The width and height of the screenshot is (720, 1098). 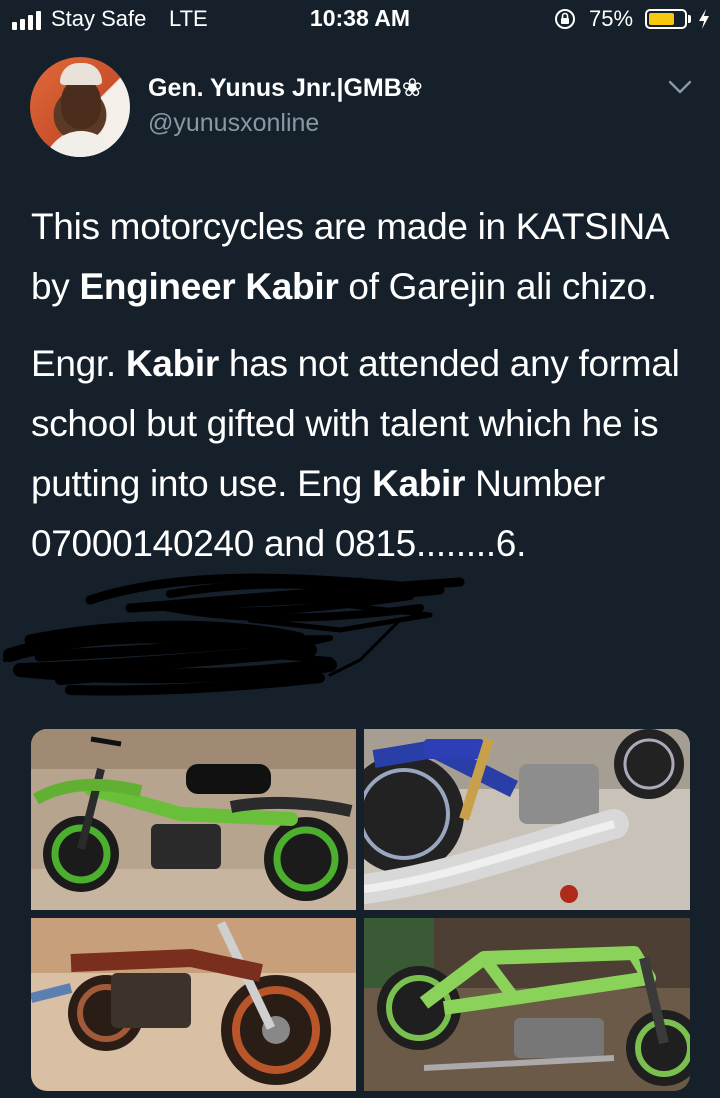 What do you see at coordinates (234, 634) in the screenshot?
I see `redaction-scribble` at bounding box center [234, 634].